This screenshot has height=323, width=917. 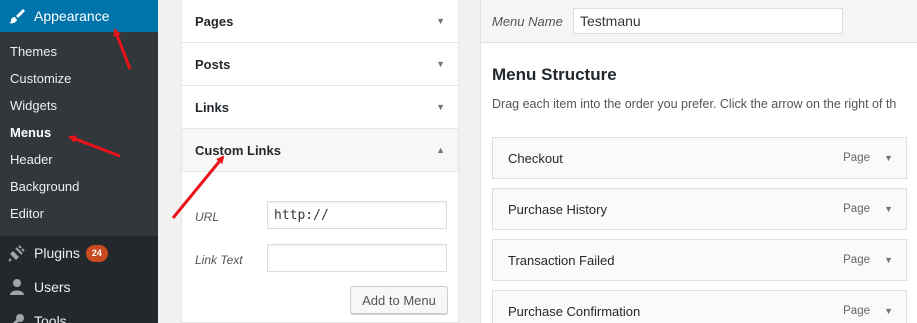 I want to click on custom-links-body: URL Link Text Add to Menu, so click(x=320, y=247).